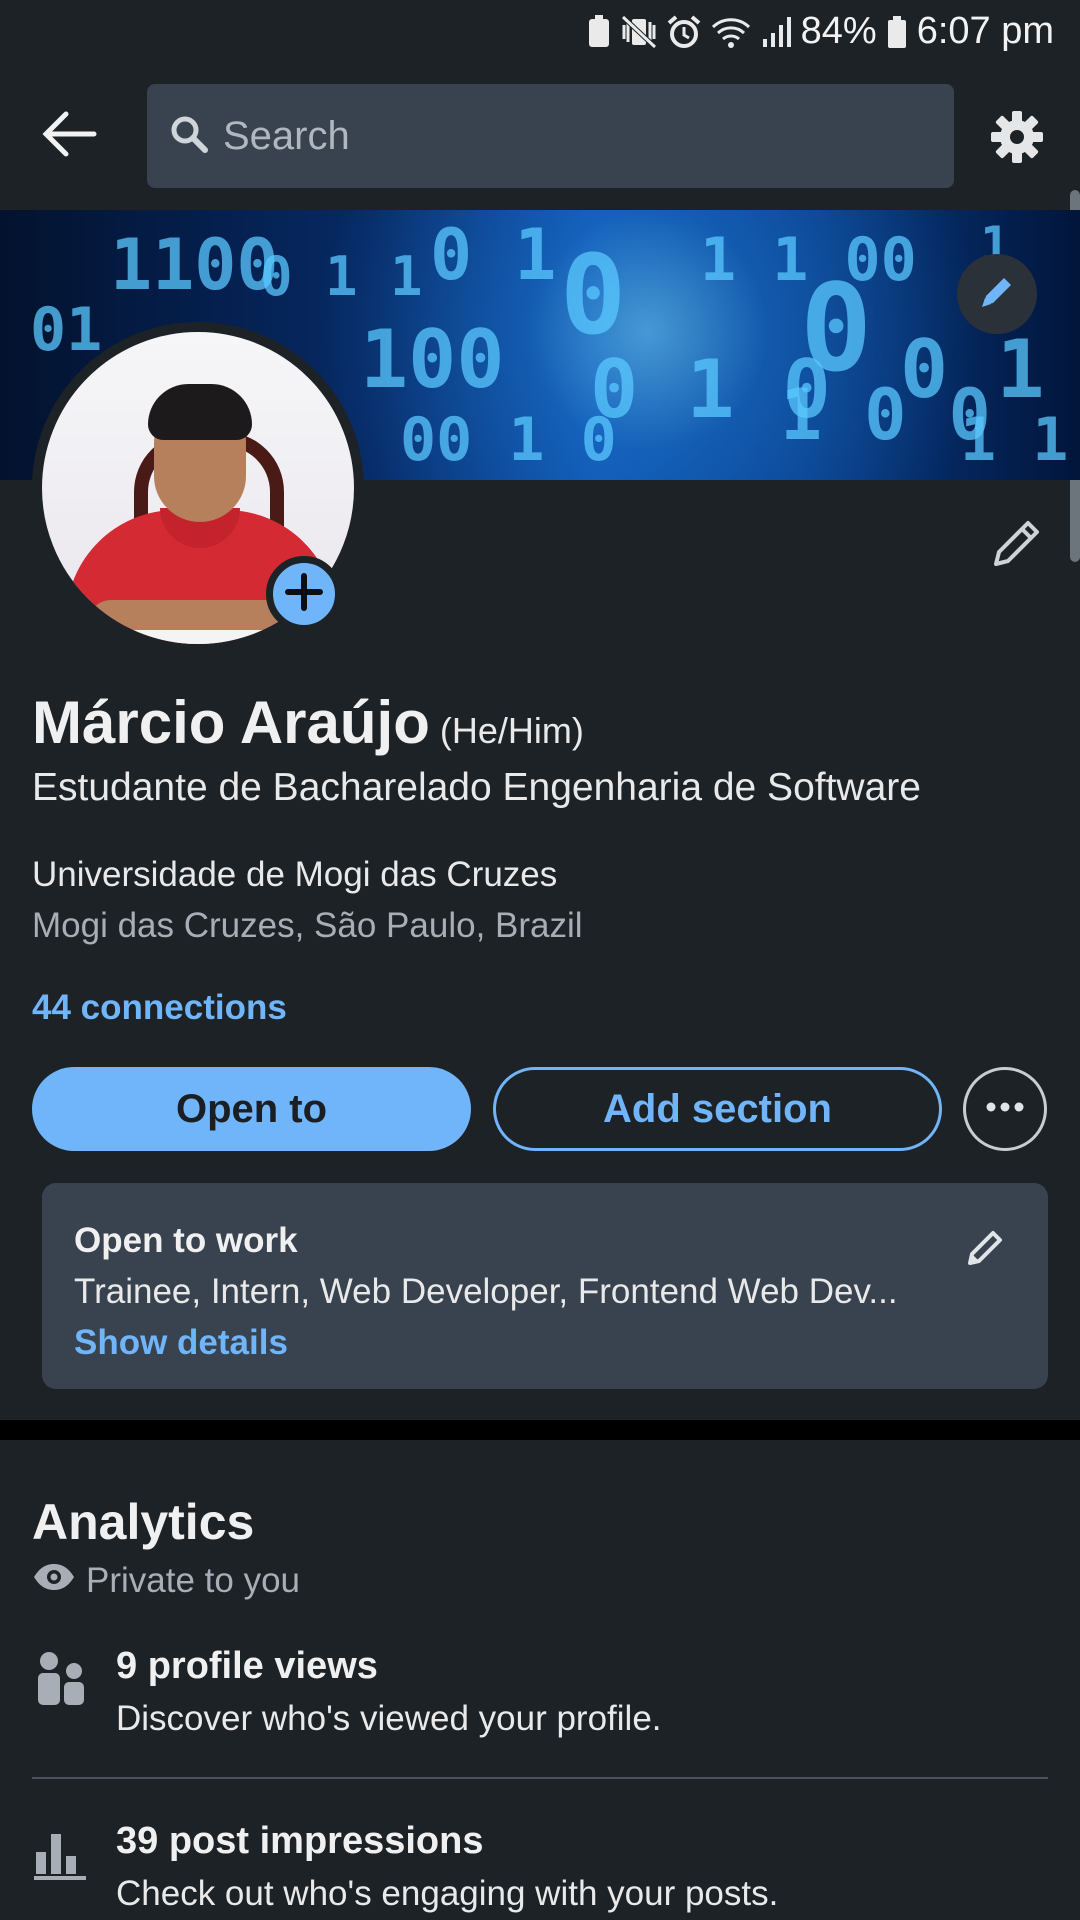 The width and height of the screenshot is (1080, 1920). Describe the element at coordinates (731, 32) in the screenshot. I see `wifi-icon` at that location.